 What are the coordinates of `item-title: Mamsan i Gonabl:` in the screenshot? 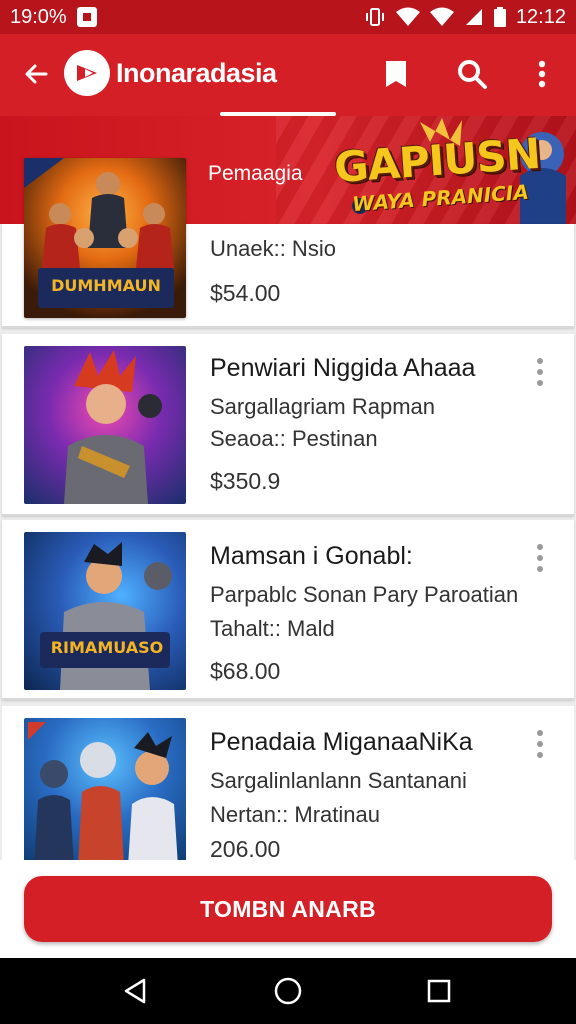 It's located at (311, 556).